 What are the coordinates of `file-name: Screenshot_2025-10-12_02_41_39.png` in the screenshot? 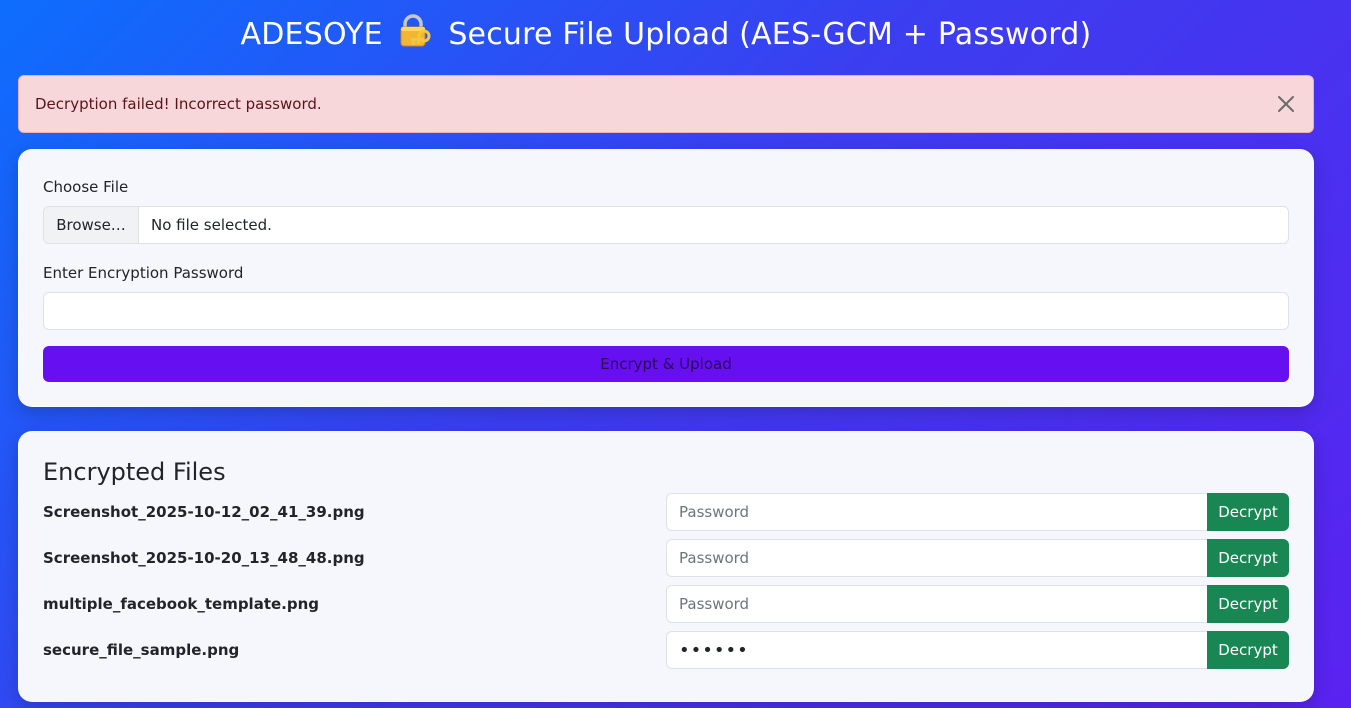 It's located at (204, 512).